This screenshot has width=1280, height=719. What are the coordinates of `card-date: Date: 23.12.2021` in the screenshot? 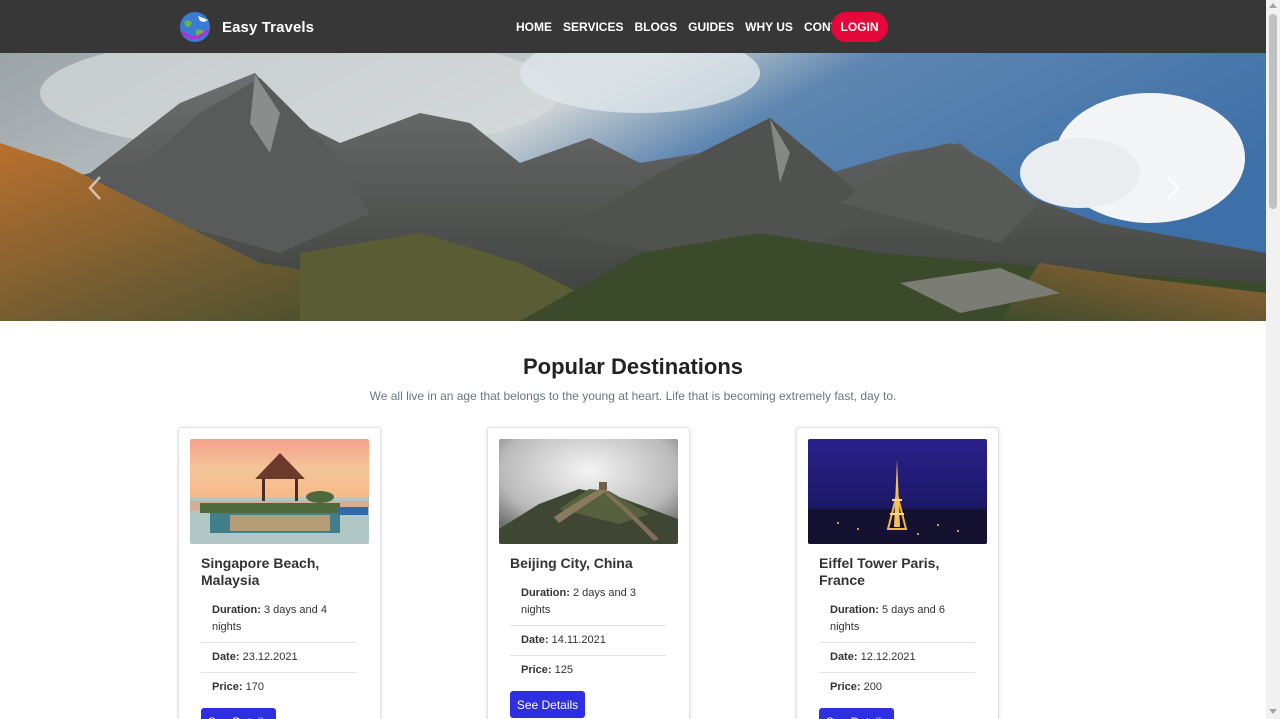 It's located at (279, 658).